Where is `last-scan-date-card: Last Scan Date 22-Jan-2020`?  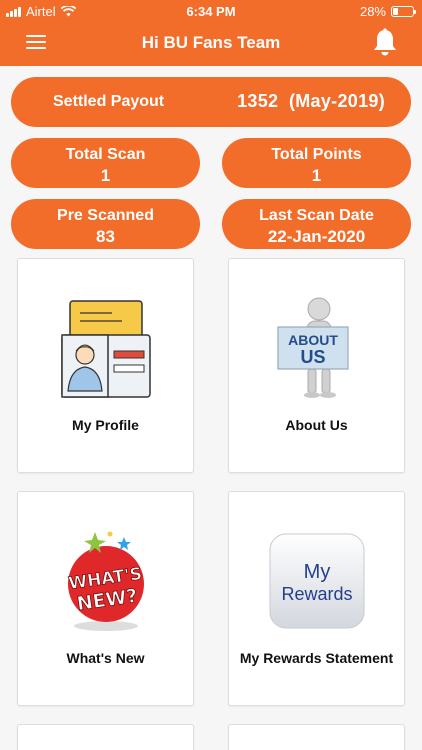
last-scan-date-card: Last Scan Date 22-Jan-2020 is located at coordinates (316, 224).